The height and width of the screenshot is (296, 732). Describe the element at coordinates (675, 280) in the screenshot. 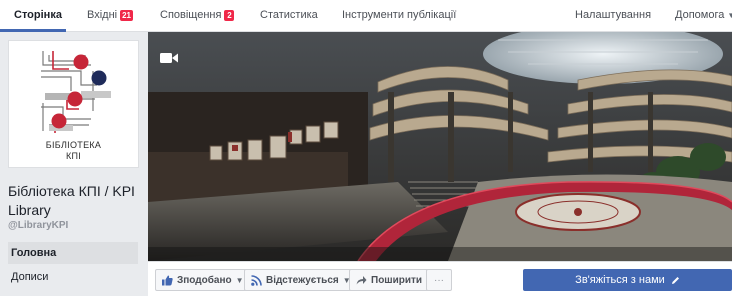

I see `pencil-icon` at that location.